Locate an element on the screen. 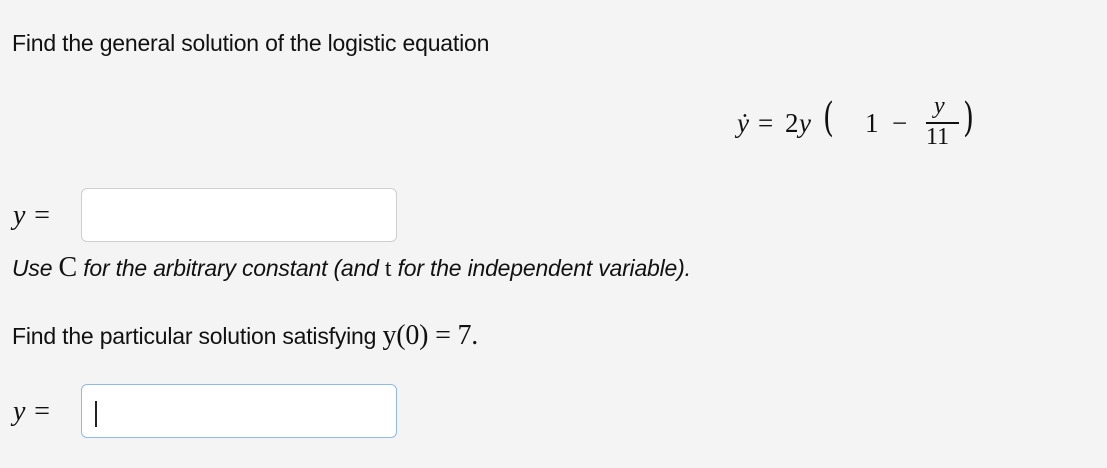 The width and height of the screenshot is (1107, 468). general-solution-input is located at coordinates (239, 215).